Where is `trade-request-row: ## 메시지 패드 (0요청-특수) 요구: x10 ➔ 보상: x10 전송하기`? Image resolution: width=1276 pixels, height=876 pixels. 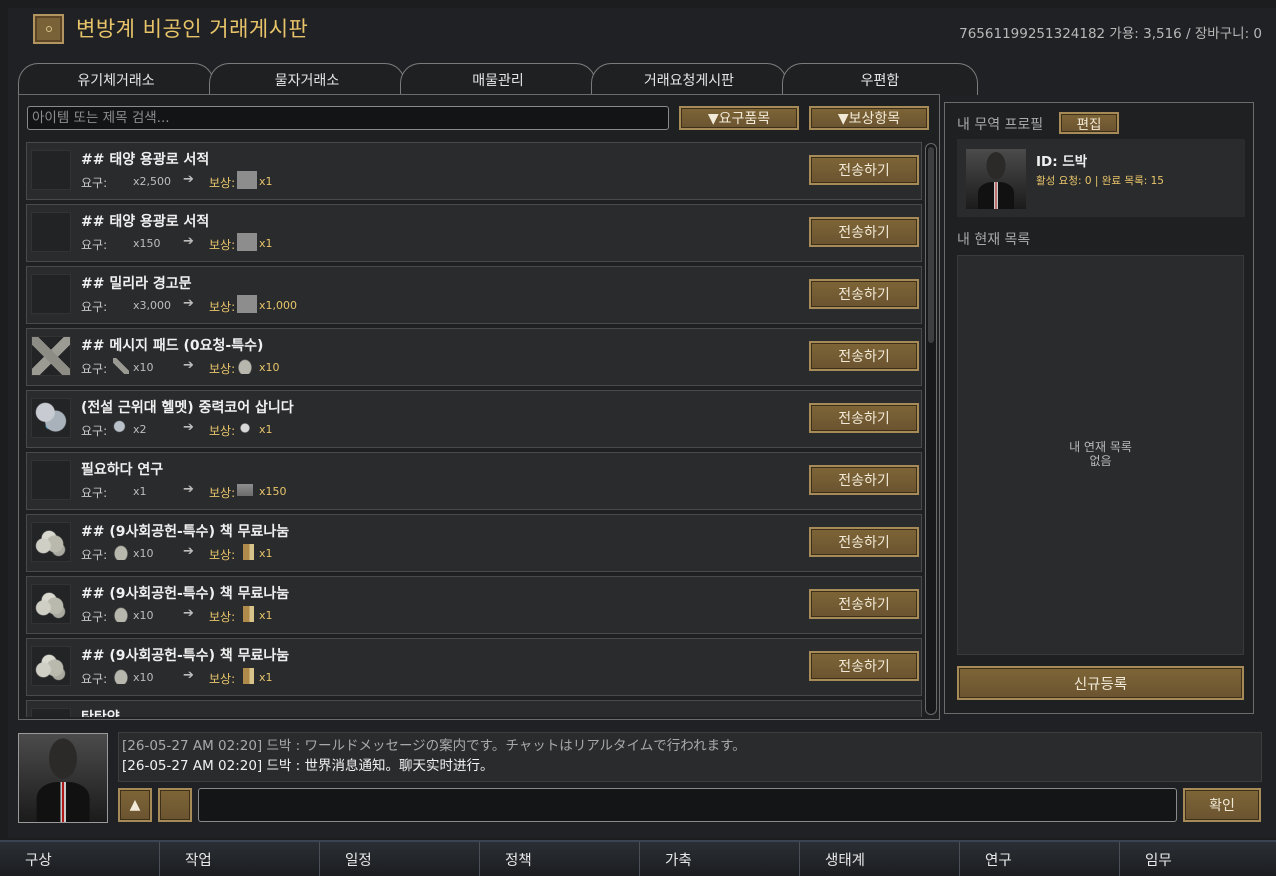 trade-request-row: ## 메시지 패드 (0요청-특수) 요구: x10 ➔ 보상: x10 전송하기 is located at coordinates (474, 357).